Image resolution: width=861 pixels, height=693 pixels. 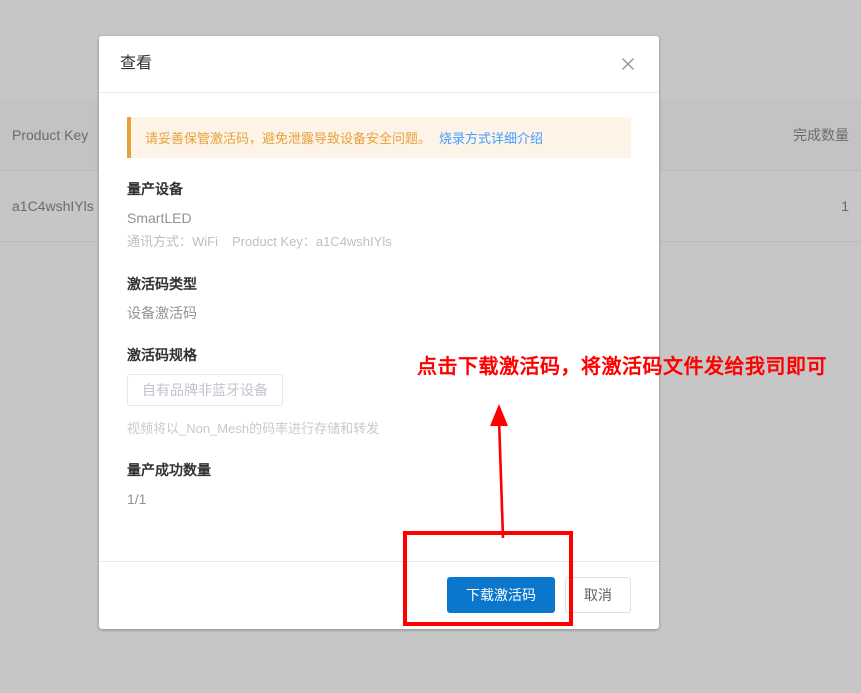 I want to click on activation-code-spec-hint: 视频将以_Non_Mesh的码率进行存储和转发, so click(x=253, y=429).